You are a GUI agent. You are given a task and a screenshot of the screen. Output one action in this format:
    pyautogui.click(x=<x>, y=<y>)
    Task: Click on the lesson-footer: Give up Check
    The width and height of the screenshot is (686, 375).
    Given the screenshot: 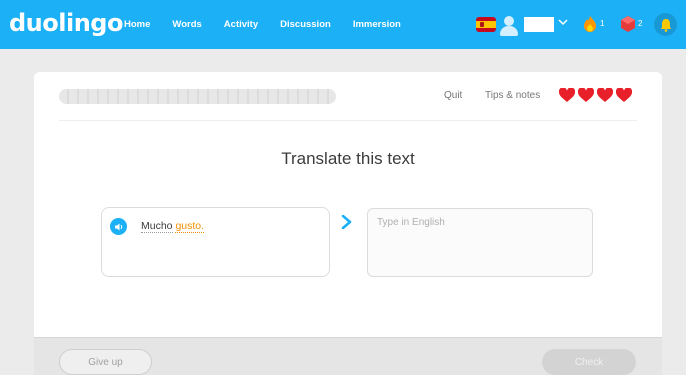 What is the action you would take?
    pyautogui.click(x=348, y=356)
    